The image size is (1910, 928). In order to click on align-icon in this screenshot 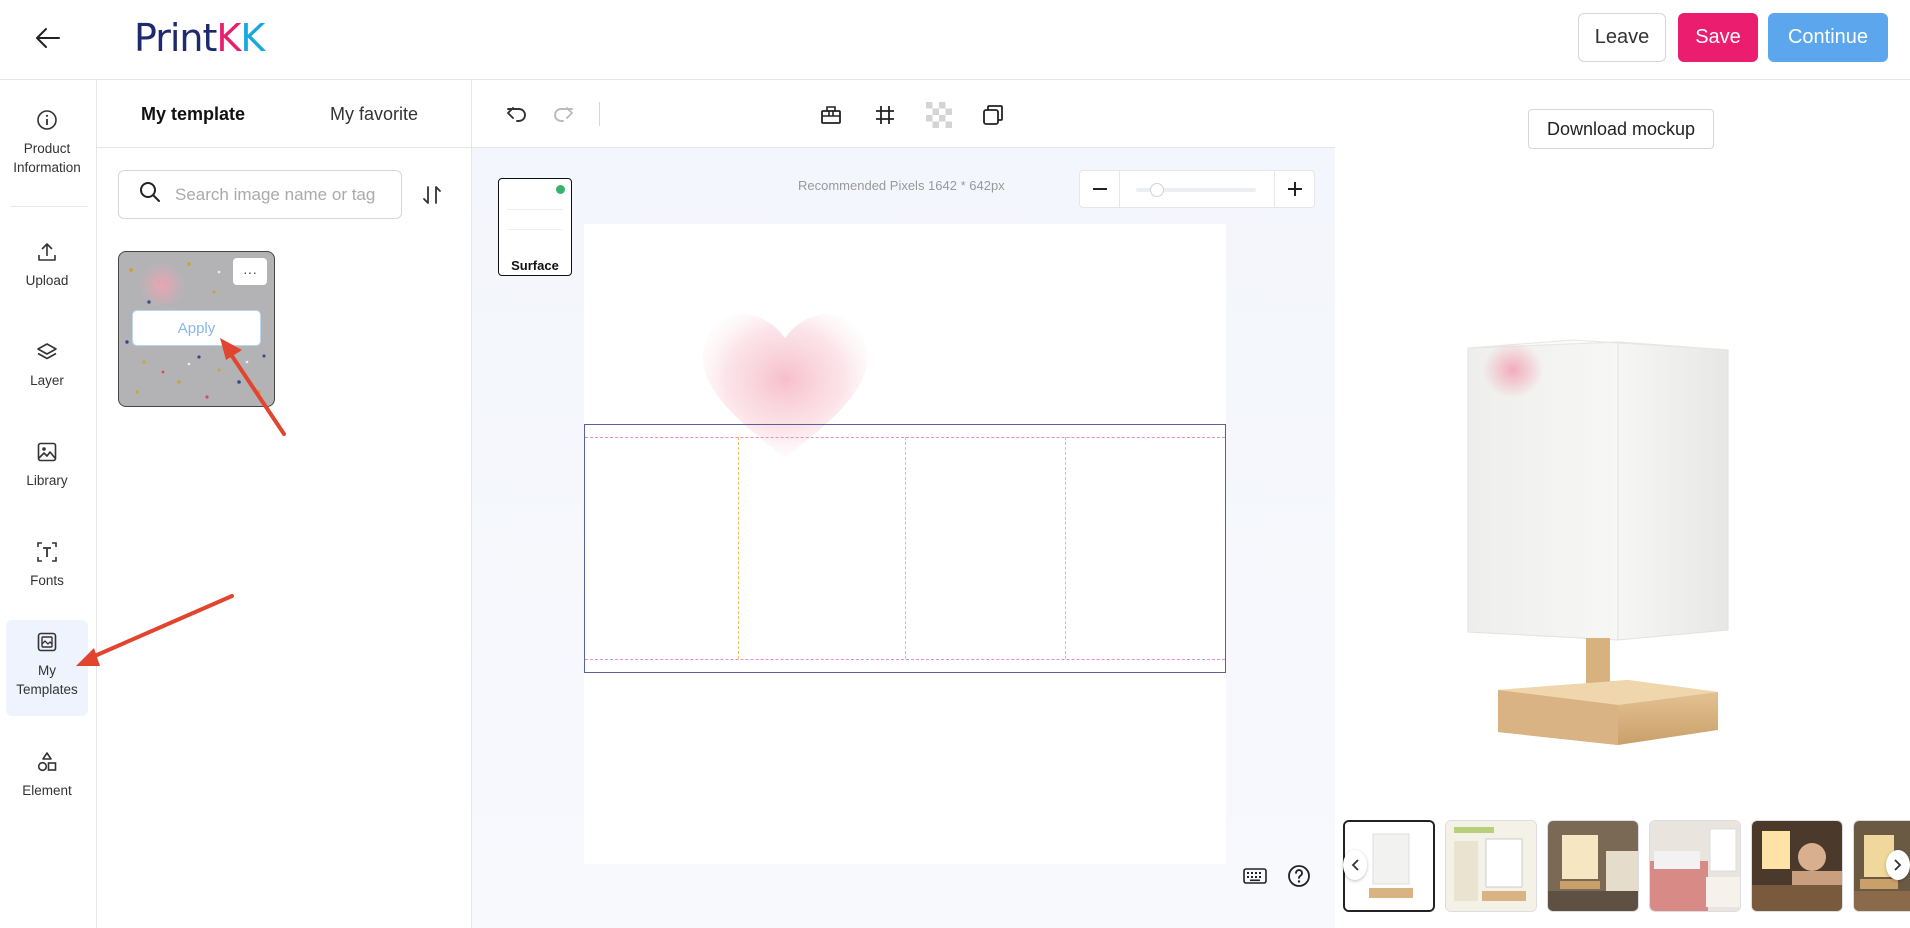, I will do `click(831, 115)`.